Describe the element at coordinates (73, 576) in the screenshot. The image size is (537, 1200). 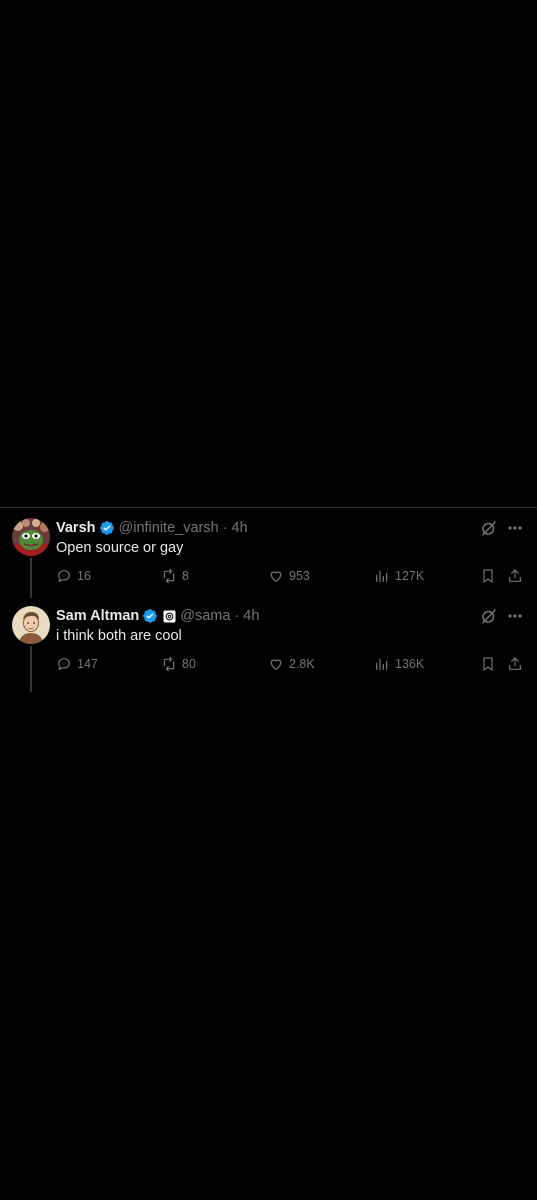
I see `reply-button: 16` at that location.